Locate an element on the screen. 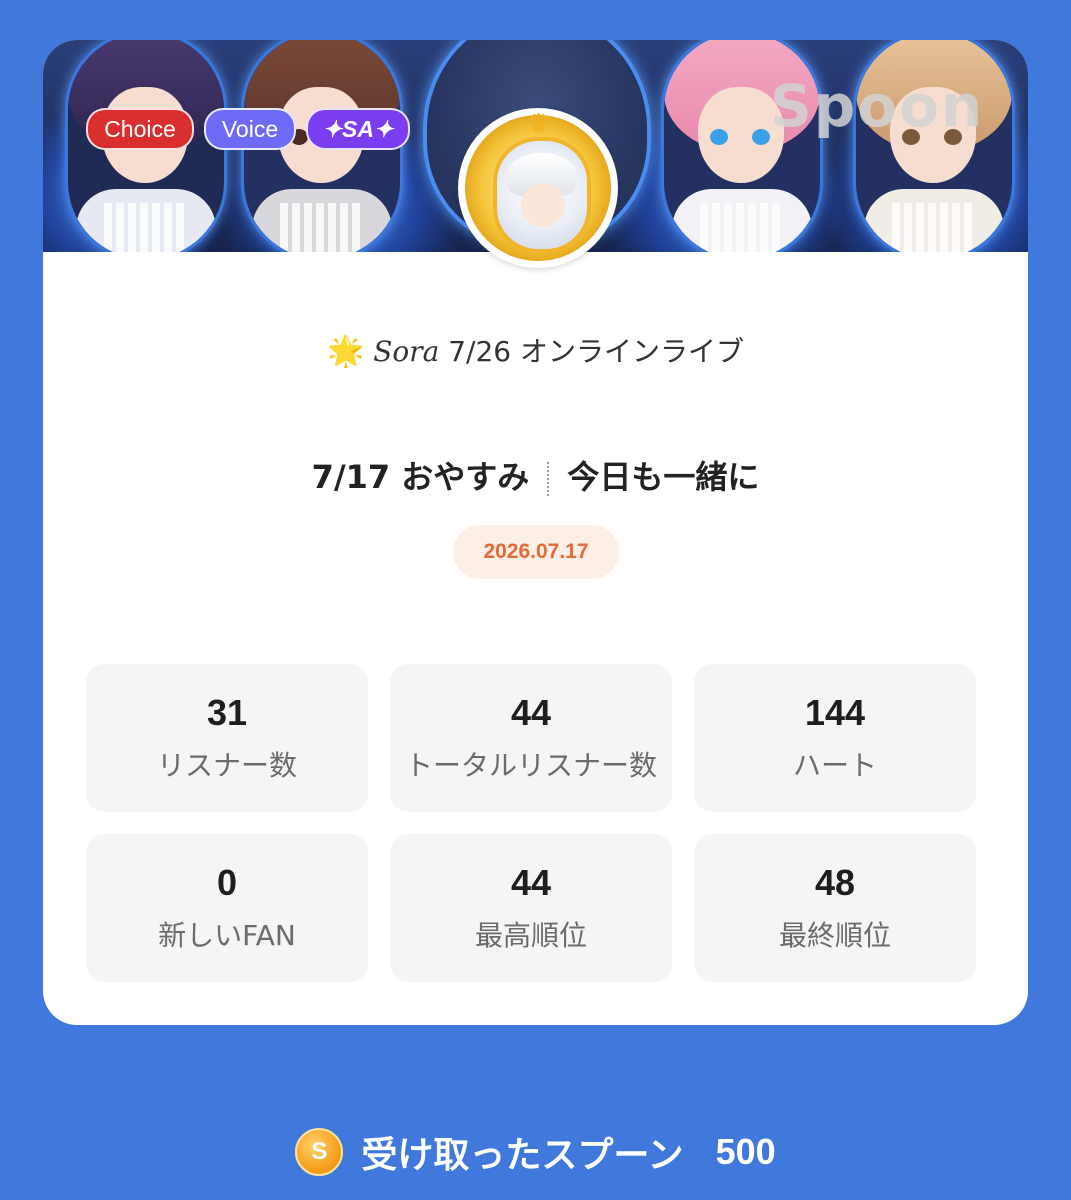  spoons-received-amount: 500 is located at coordinates (745, 1151).